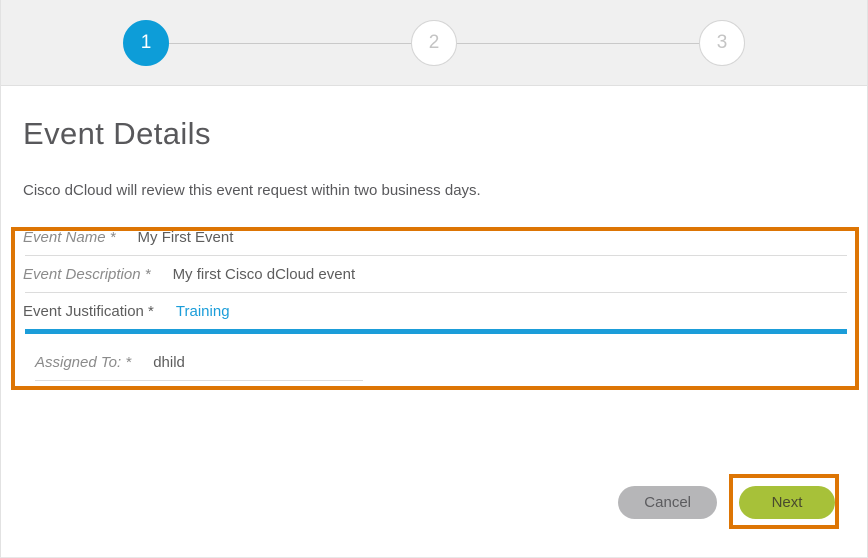 The image size is (868, 558). Describe the element at coordinates (186, 237) in the screenshot. I see `field-event-name-value: My First Event` at that location.